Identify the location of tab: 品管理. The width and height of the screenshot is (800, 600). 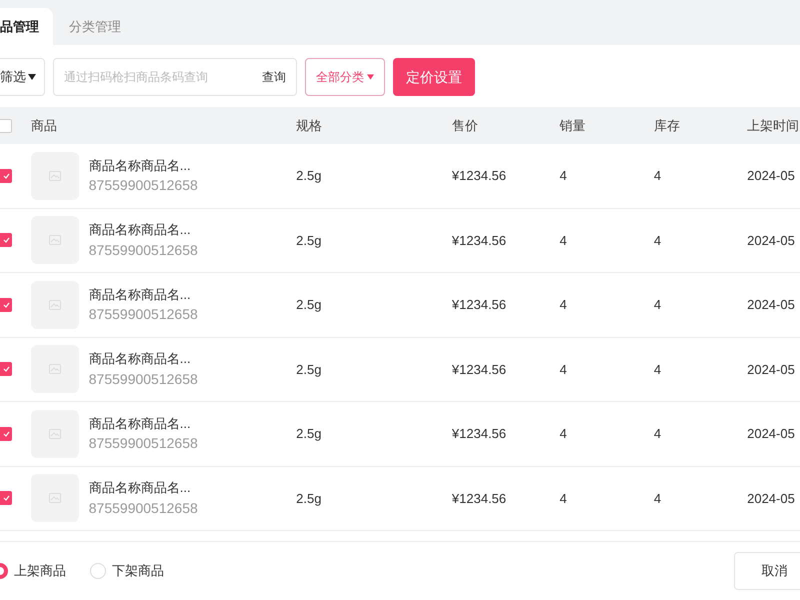
(26, 26).